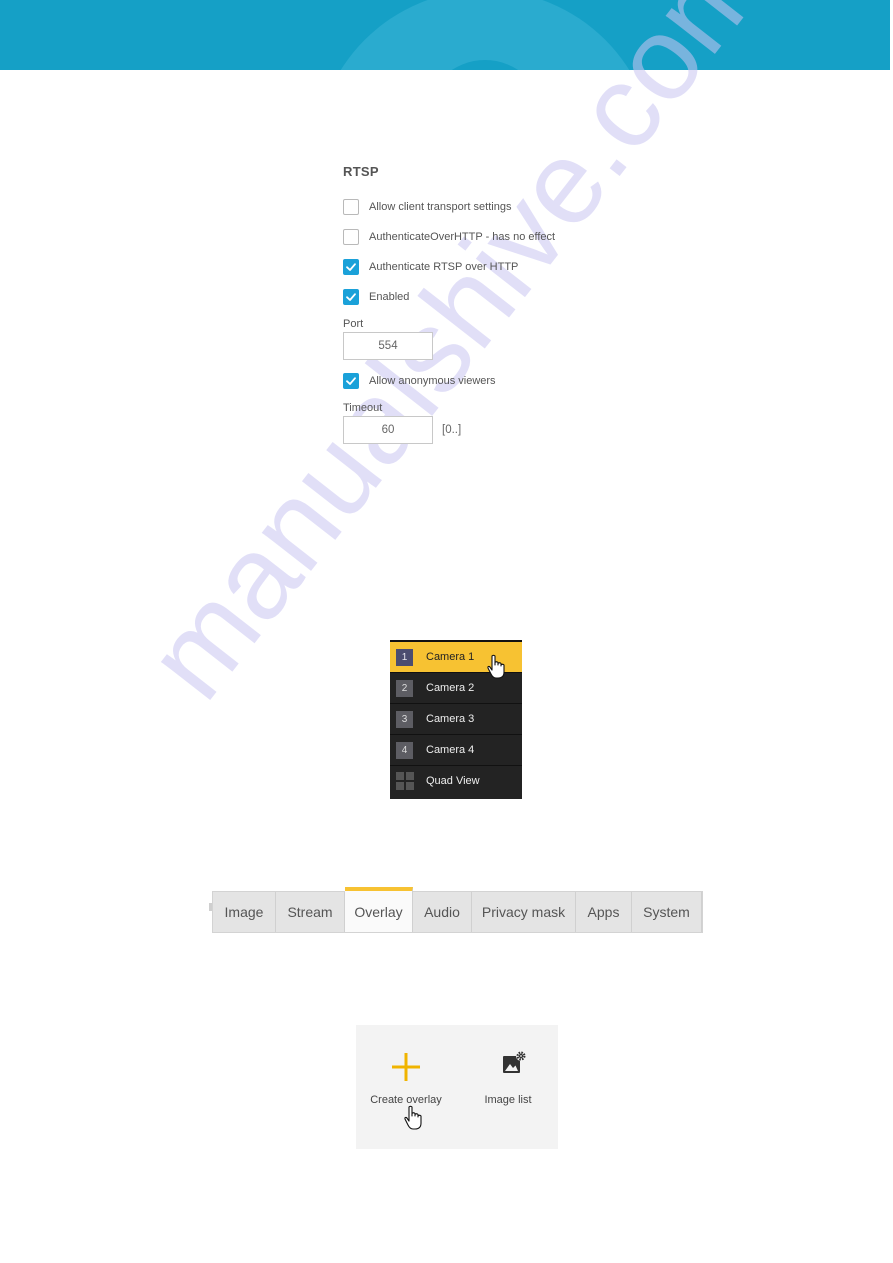 This screenshot has height=1263, width=893. What do you see at coordinates (508, 1087) in the screenshot?
I see `image-list-button: Image list` at bounding box center [508, 1087].